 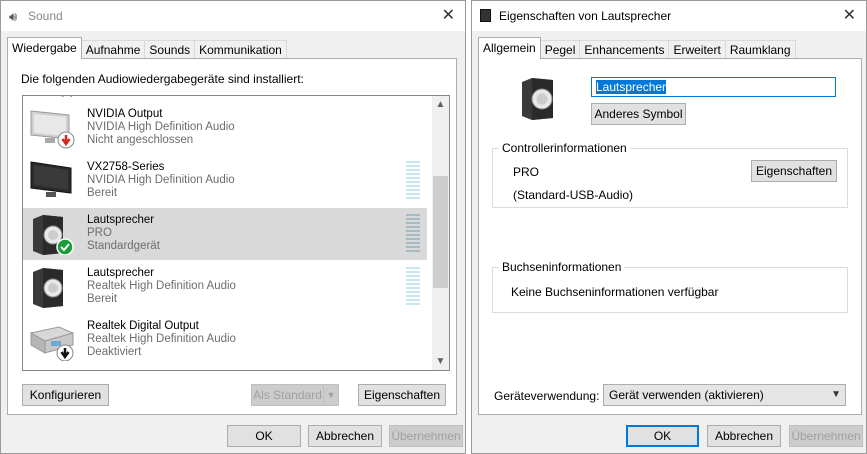 I want to click on title-bar: Eigenschaften von Lautsprecher ✕, so click(x=669, y=16).